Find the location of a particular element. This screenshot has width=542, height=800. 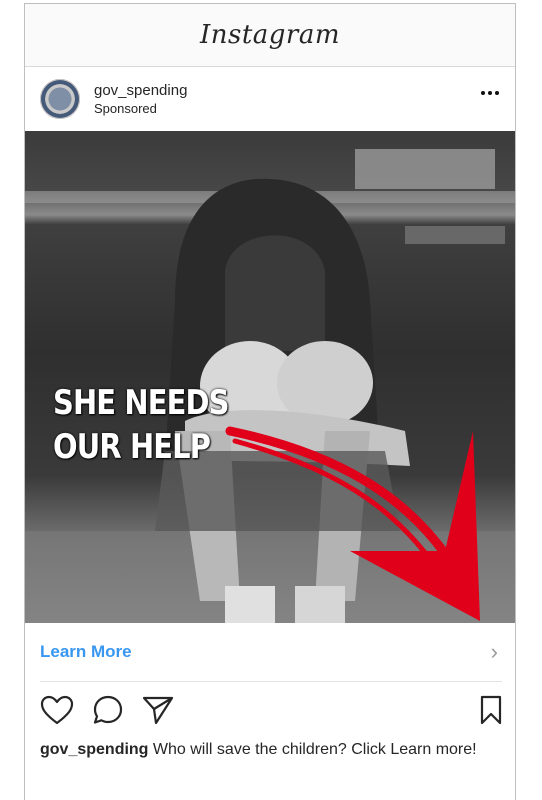

chevron-right-icon: › is located at coordinates (494, 651).